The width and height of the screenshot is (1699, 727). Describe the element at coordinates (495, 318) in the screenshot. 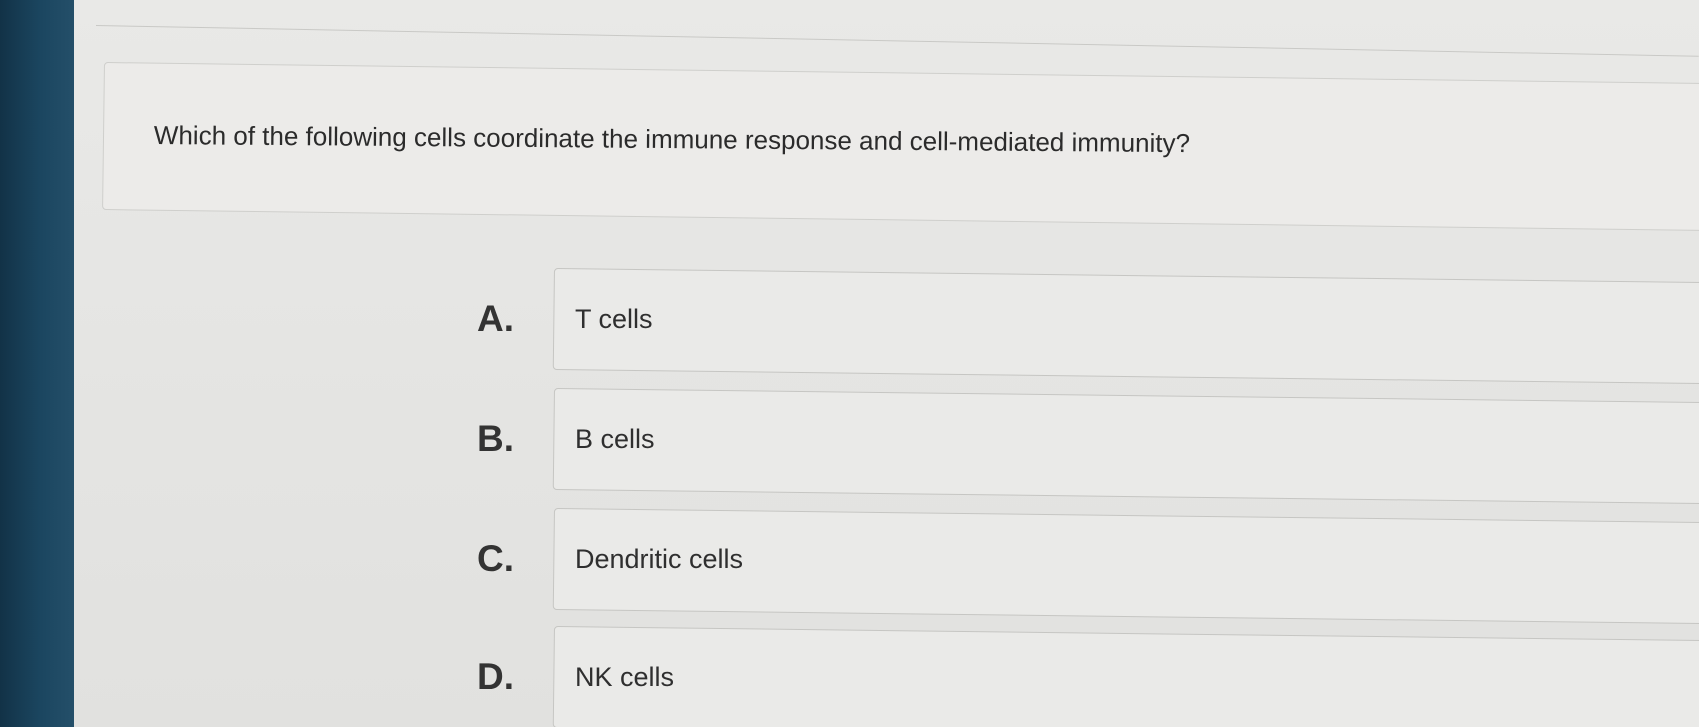

I see `option-letter: A.` at that location.